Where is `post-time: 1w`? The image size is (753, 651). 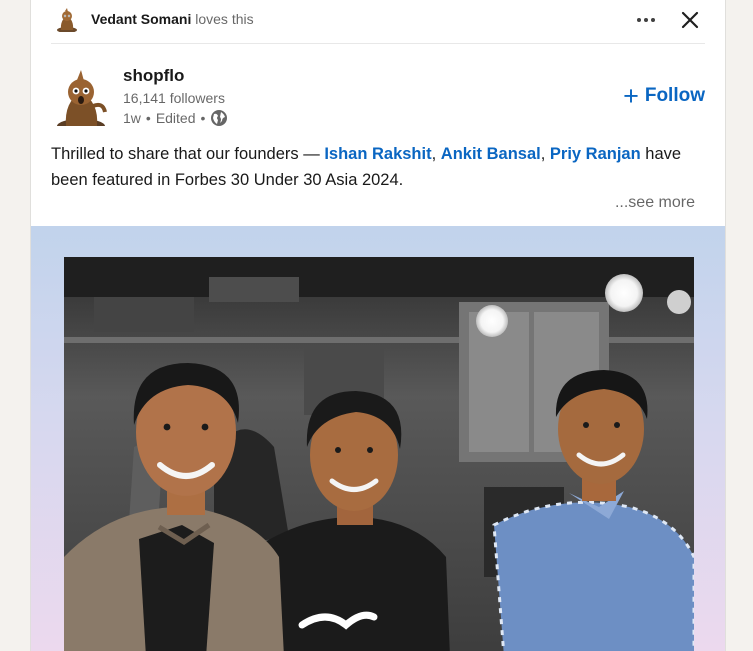 post-time: 1w is located at coordinates (132, 118).